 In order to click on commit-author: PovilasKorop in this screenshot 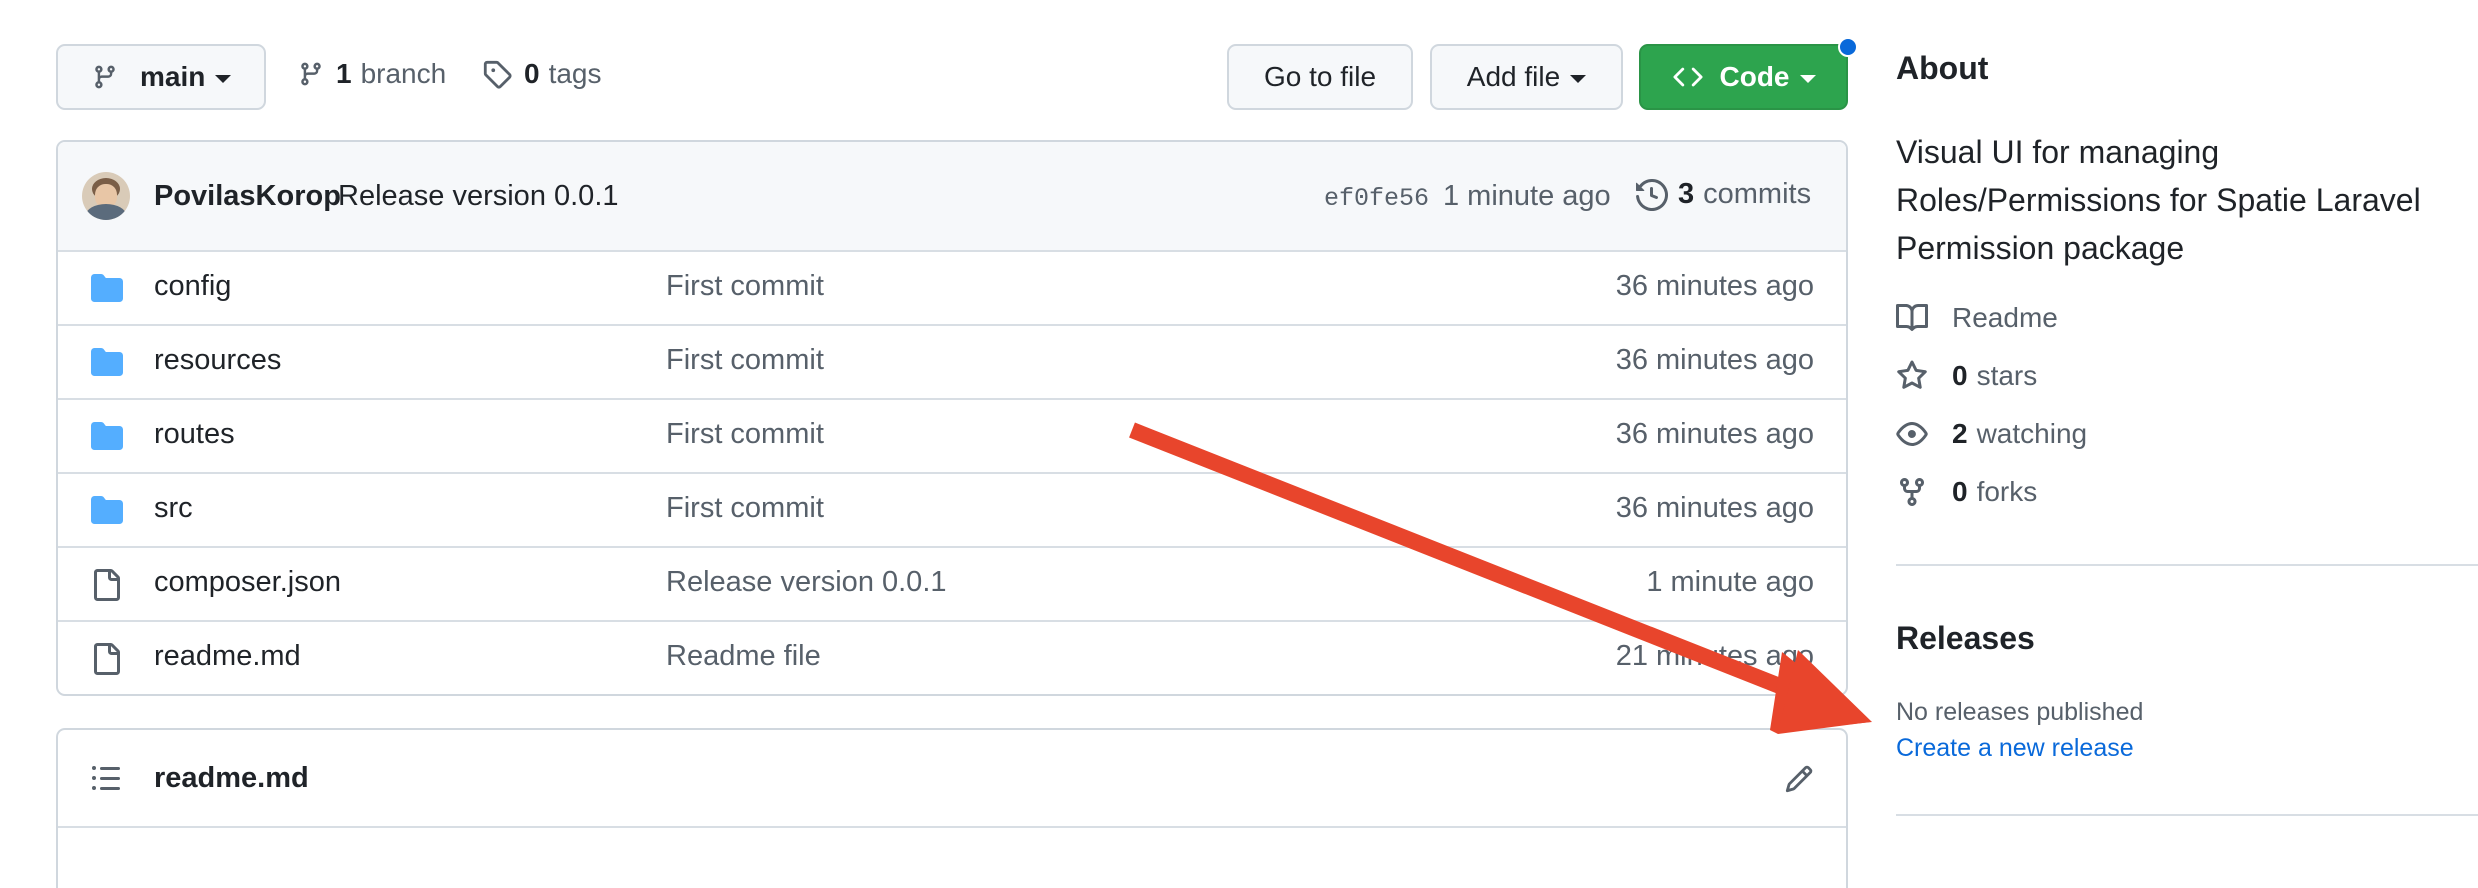, I will do `click(247, 196)`.